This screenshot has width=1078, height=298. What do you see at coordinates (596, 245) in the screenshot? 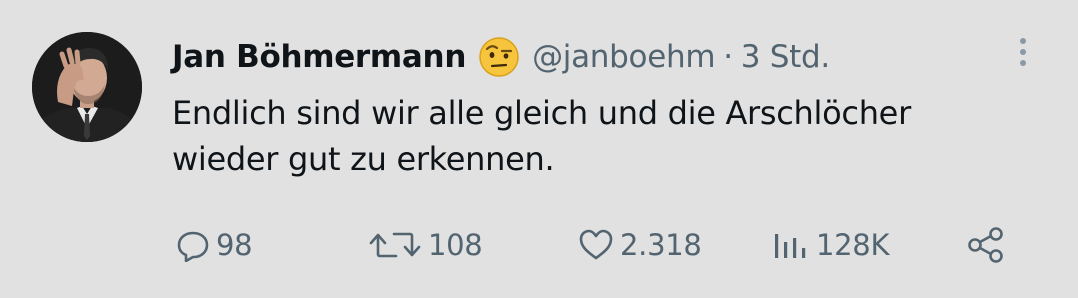
I see `heart-icon` at bounding box center [596, 245].